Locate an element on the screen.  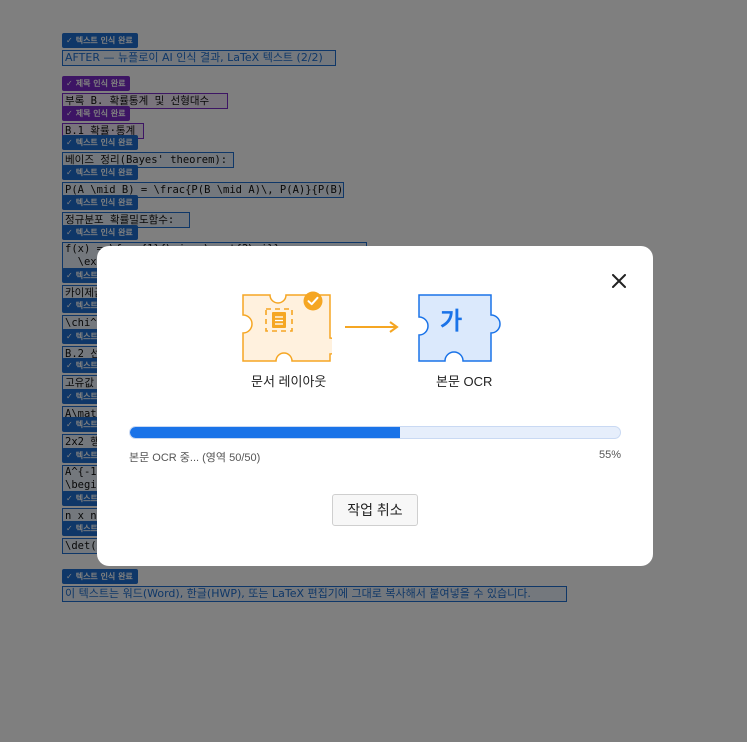
progress-status-text: 본문 OCR 중... (영역 50/50) is located at coordinates (195, 458).